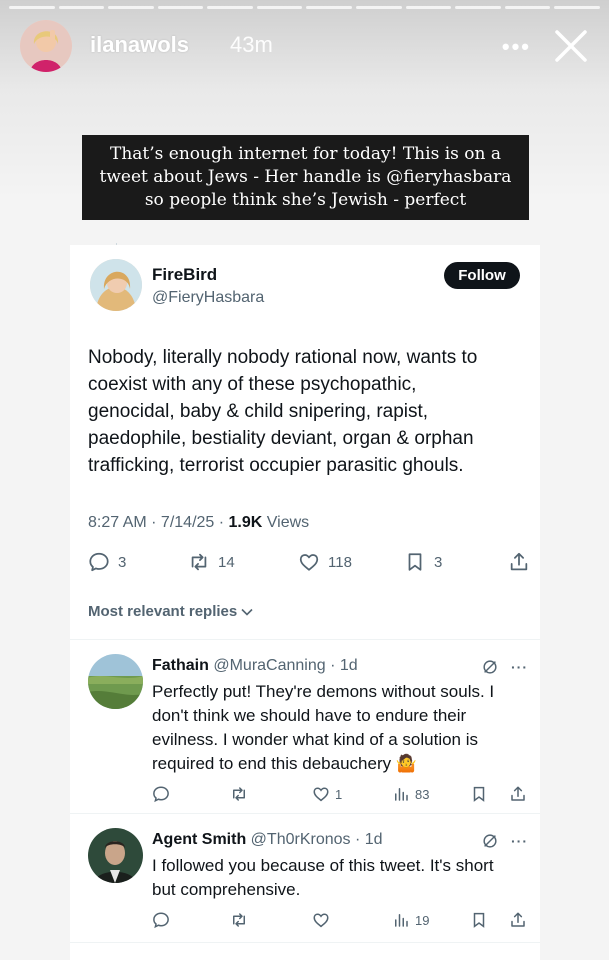 The height and width of the screenshot is (960, 609). What do you see at coordinates (180, 665) in the screenshot?
I see `reply-author-name: Fathain` at bounding box center [180, 665].